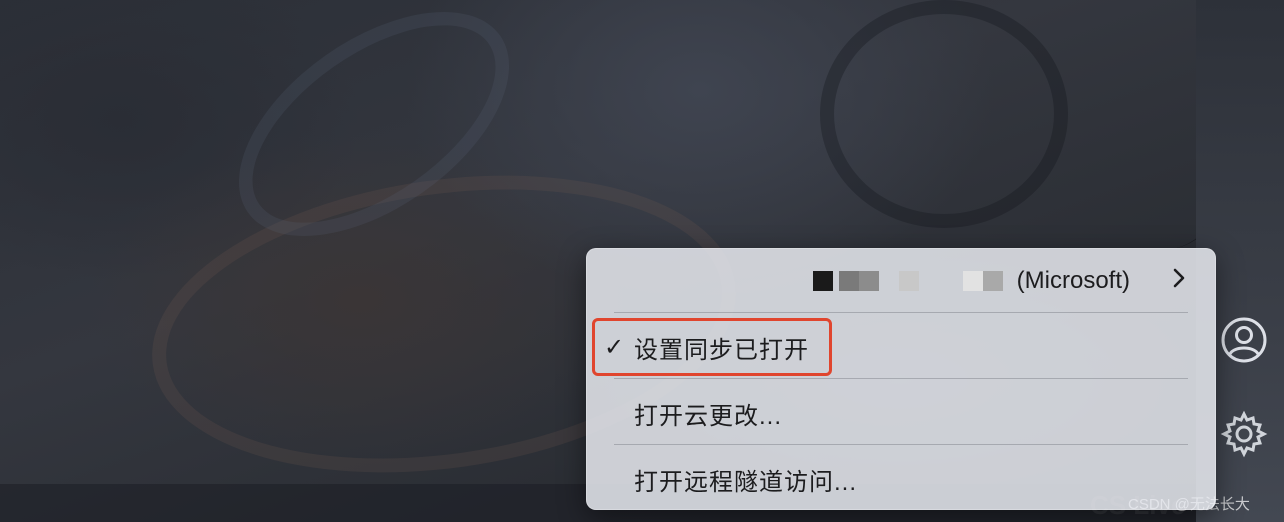 The image size is (1284, 522). What do you see at coordinates (1244, 340) in the screenshot?
I see `account-icon` at bounding box center [1244, 340].